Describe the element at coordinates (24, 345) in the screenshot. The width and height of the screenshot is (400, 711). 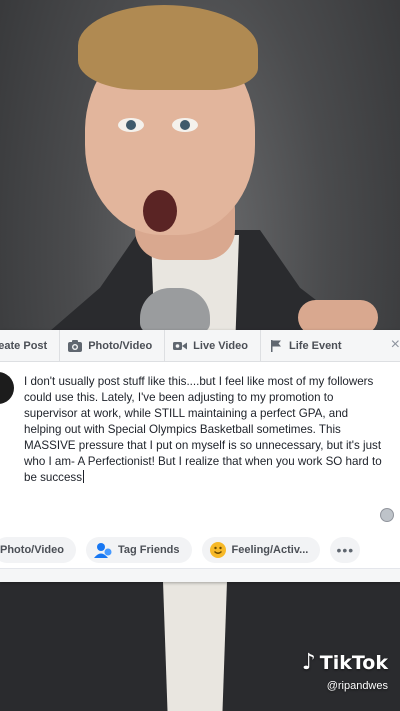
I see `tab-create-post-label: reate Post` at that location.